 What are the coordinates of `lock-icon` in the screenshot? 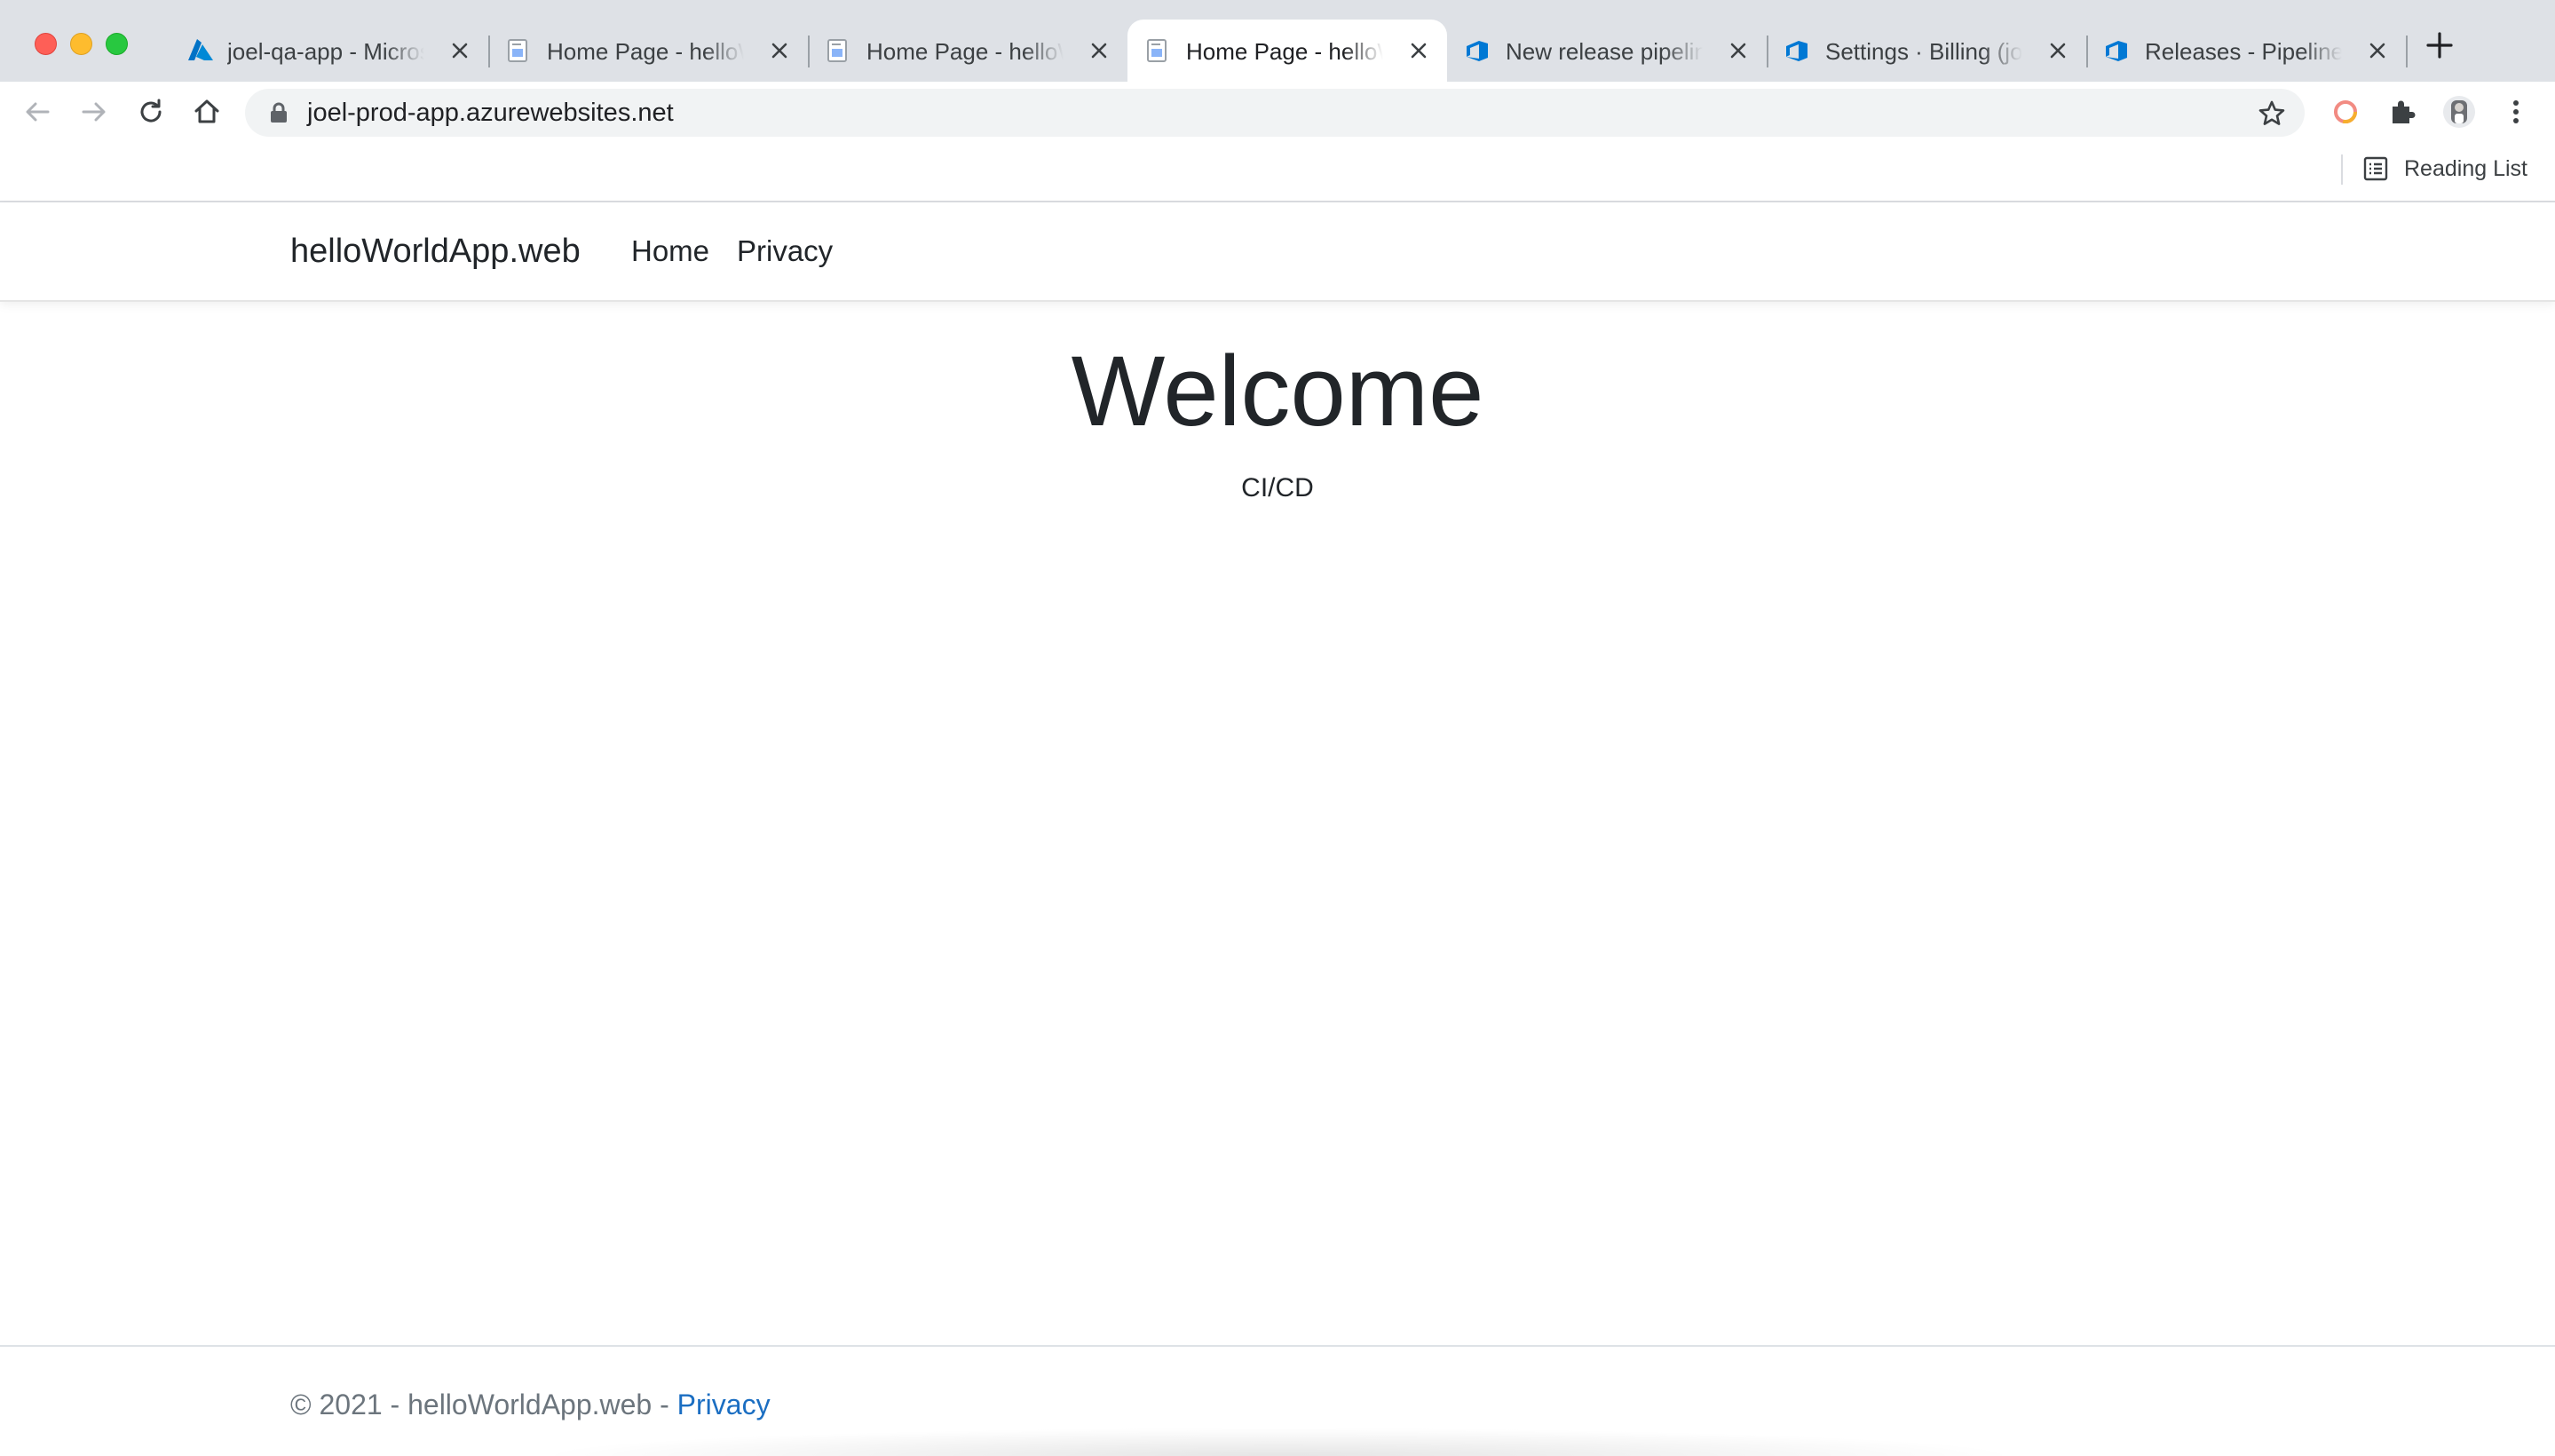 It's located at (278, 112).